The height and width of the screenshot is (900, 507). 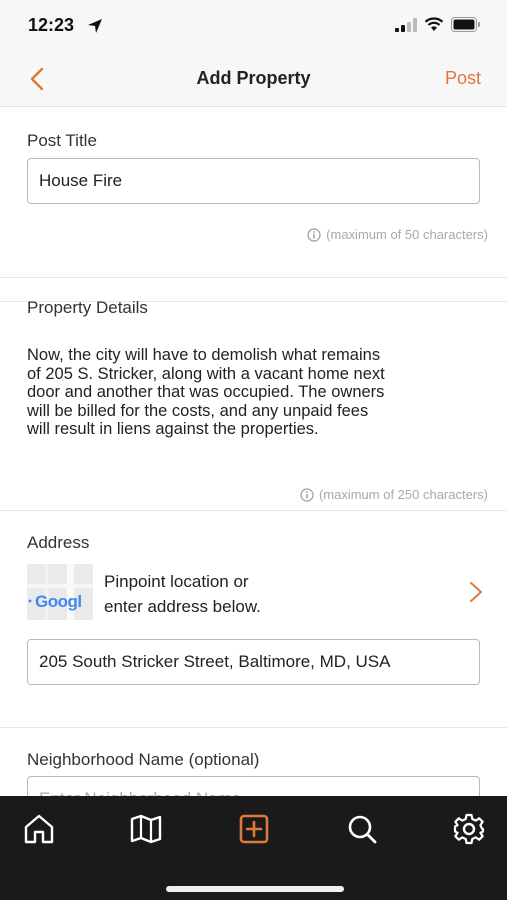 I want to click on page-title: Add Property, so click(x=253, y=78).